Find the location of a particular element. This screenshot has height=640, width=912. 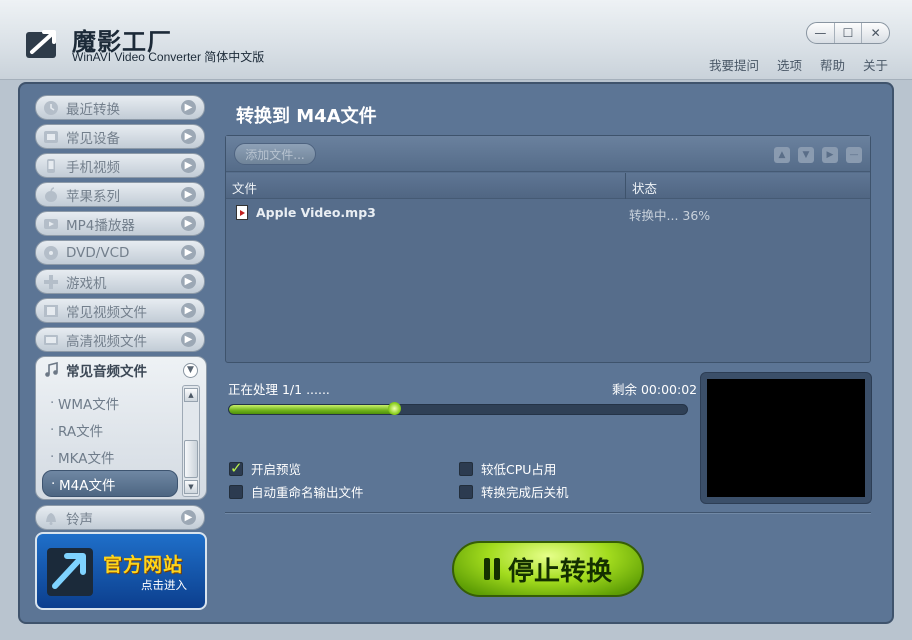

stop-convert-button: 停止转换 is located at coordinates (548, 569).